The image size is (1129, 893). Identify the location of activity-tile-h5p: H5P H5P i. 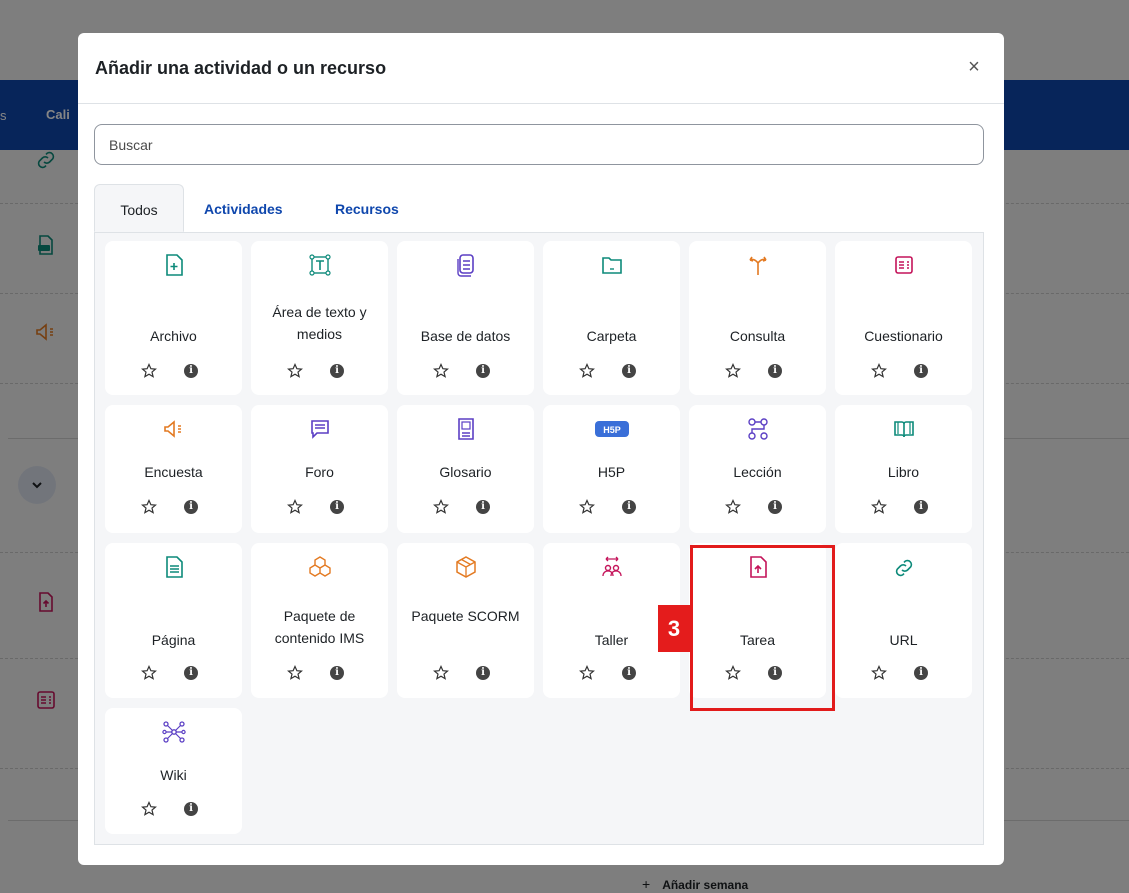
(611, 469).